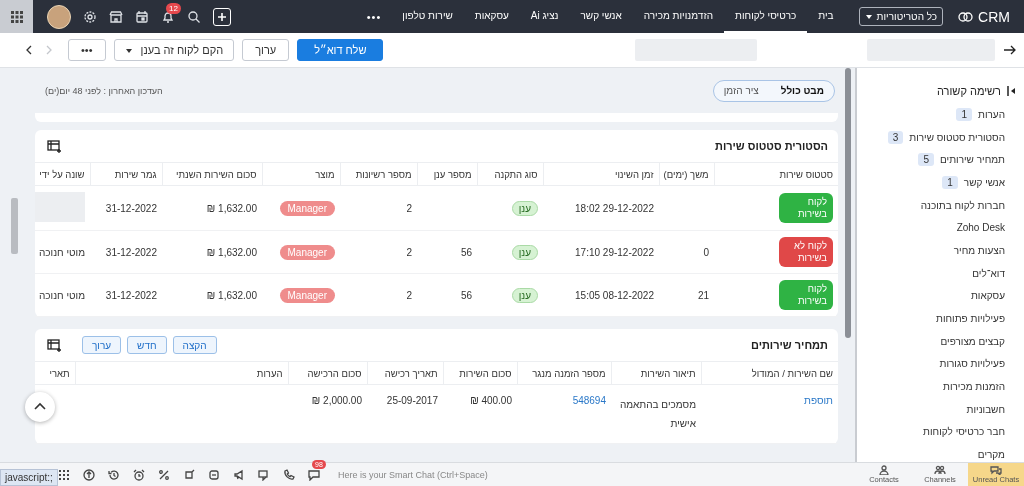 Image resolution: width=1024 pixels, height=486 pixels. I want to click on column-header: גמר שירות, so click(126, 174).